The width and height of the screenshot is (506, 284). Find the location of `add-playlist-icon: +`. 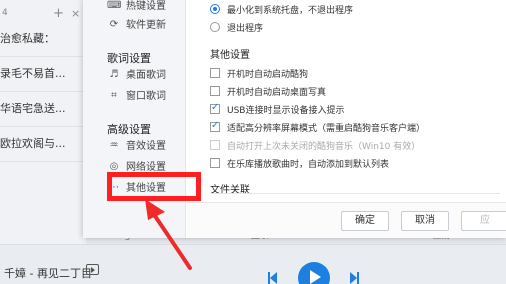

add-playlist-icon: + is located at coordinates (58, 13).